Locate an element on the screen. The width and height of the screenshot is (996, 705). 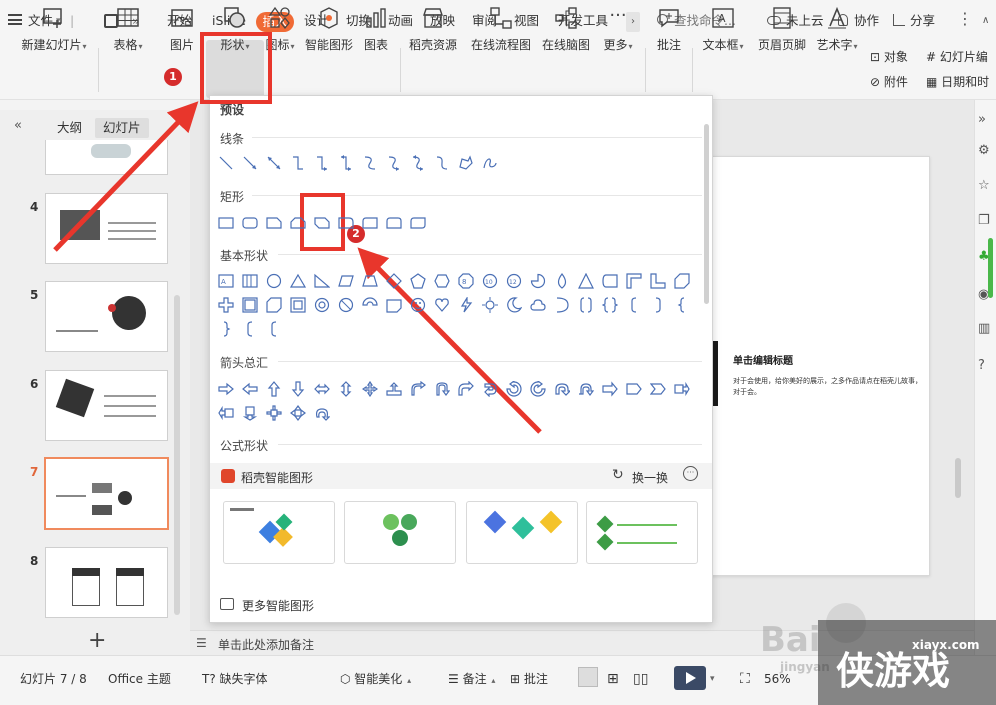
add-slide-icon: + is located at coordinates (97, 641).